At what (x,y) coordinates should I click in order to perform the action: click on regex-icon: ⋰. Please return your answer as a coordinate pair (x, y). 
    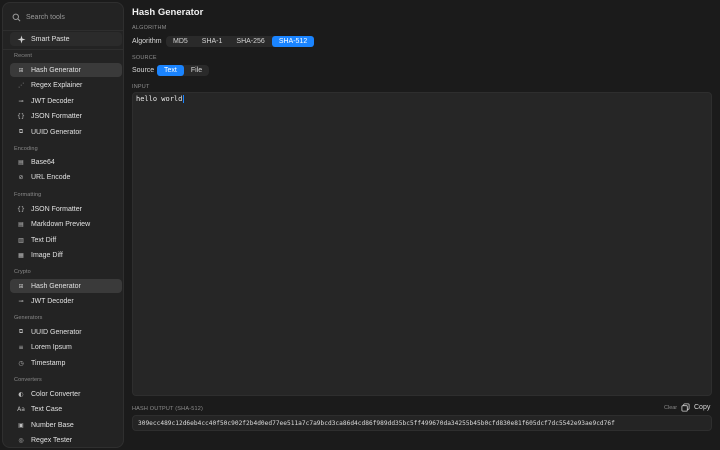
    Looking at the image, I should click on (21, 85).